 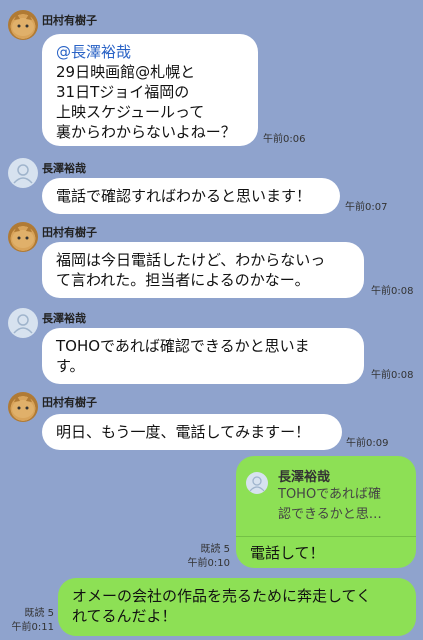 What do you see at coordinates (183, 280) in the screenshot?
I see `message-line: て言われた。担当者によるのかなー。` at bounding box center [183, 280].